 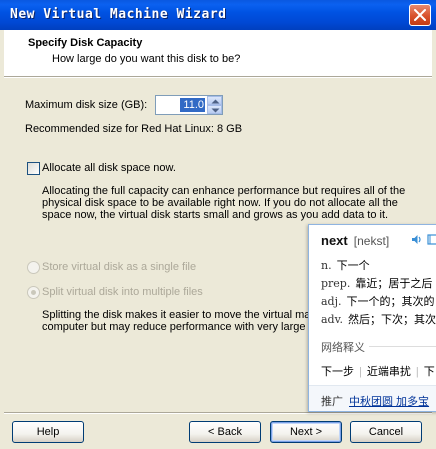 I want to click on disk-size-stepper, so click(x=189, y=105).